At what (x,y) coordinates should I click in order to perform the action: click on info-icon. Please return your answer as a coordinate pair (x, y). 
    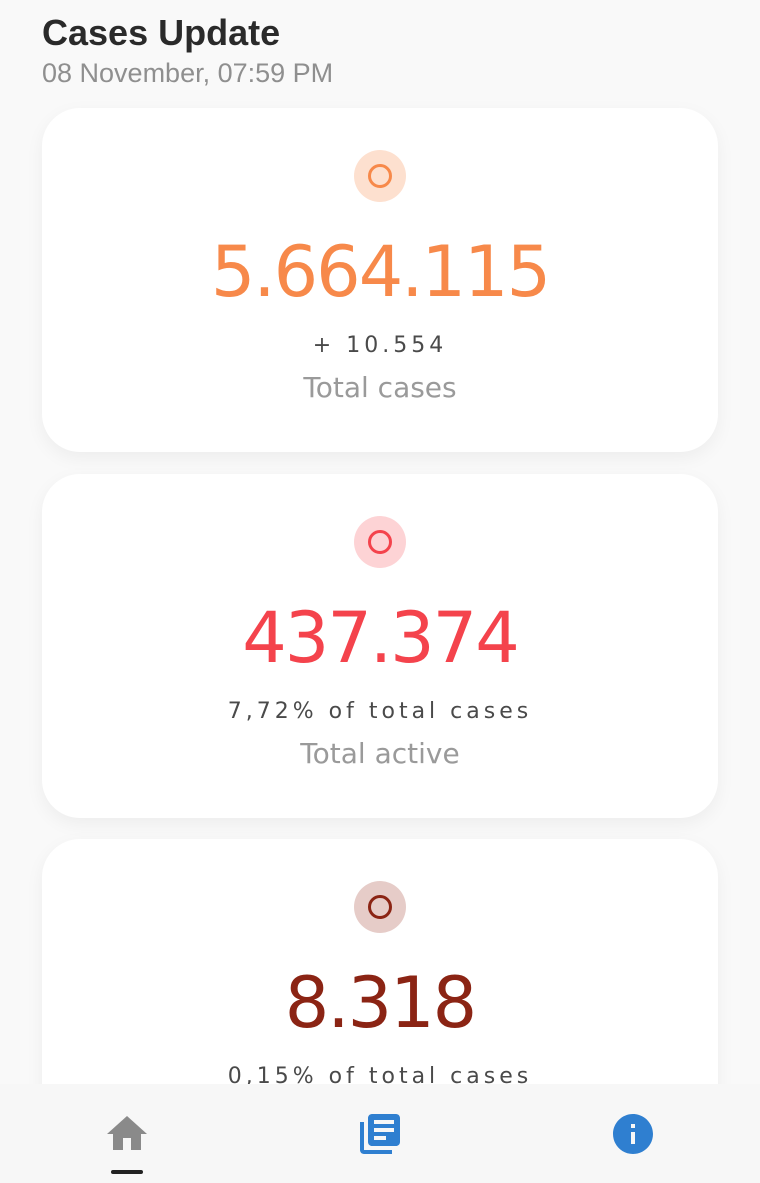
    Looking at the image, I should click on (633, 1134).